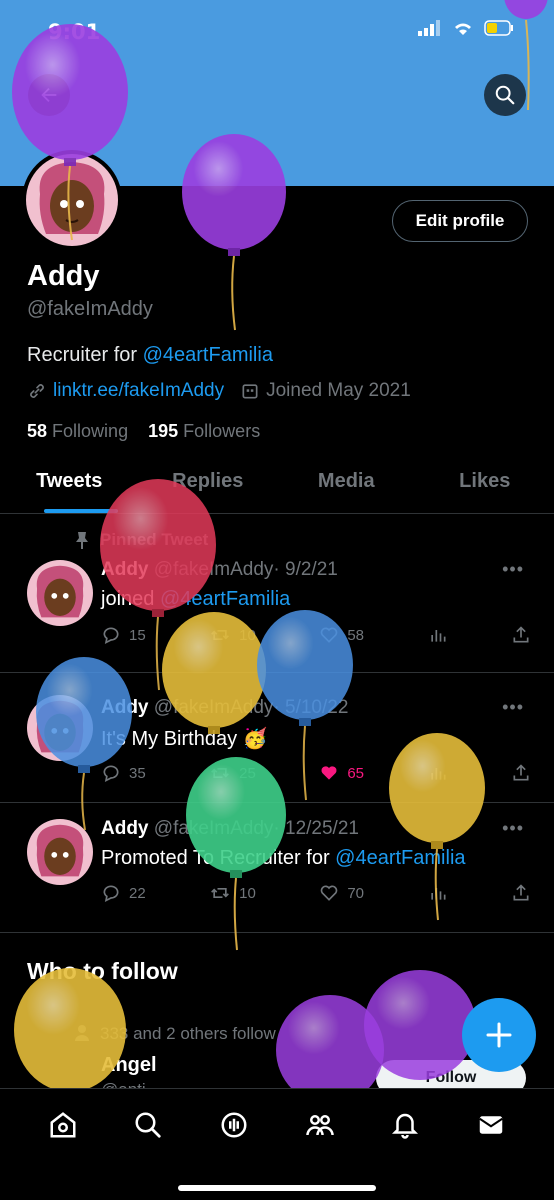  Describe the element at coordinates (175, 1034) in the screenshot. I see `follow-context: 333 and 2 others follow` at that location.